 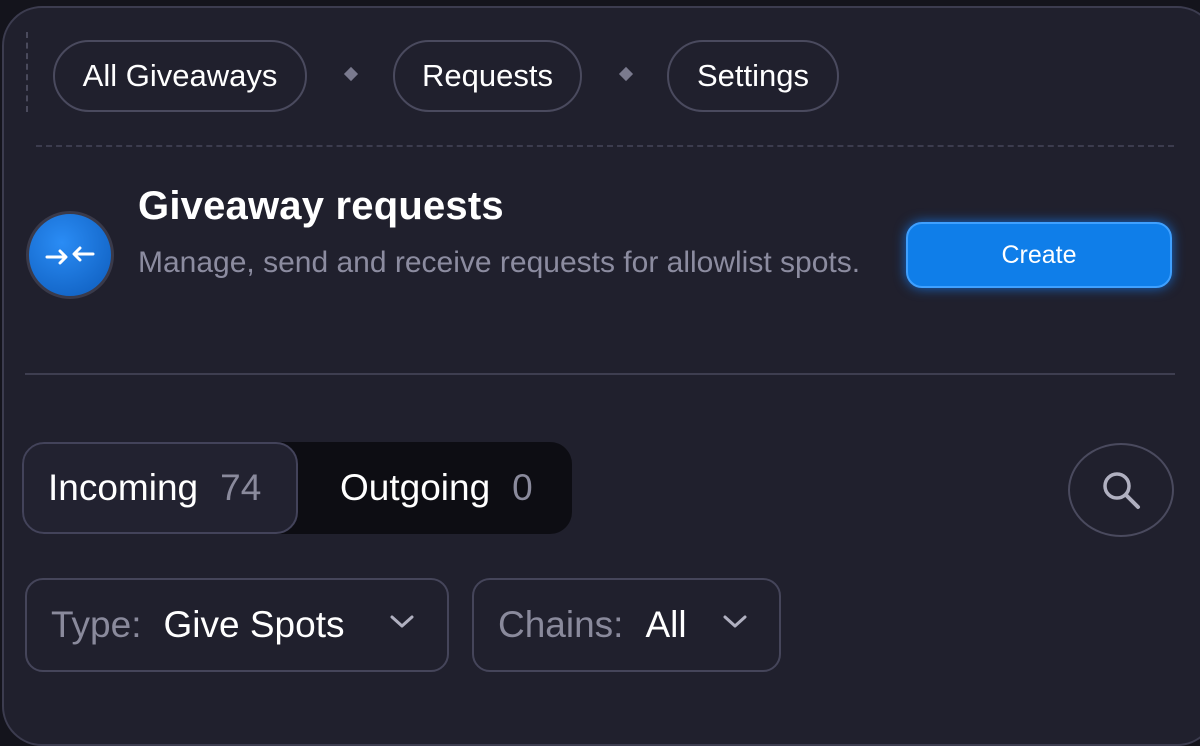 I want to click on request-tabs: Incoming 74 Outgoing 0, so click(x=297, y=488).